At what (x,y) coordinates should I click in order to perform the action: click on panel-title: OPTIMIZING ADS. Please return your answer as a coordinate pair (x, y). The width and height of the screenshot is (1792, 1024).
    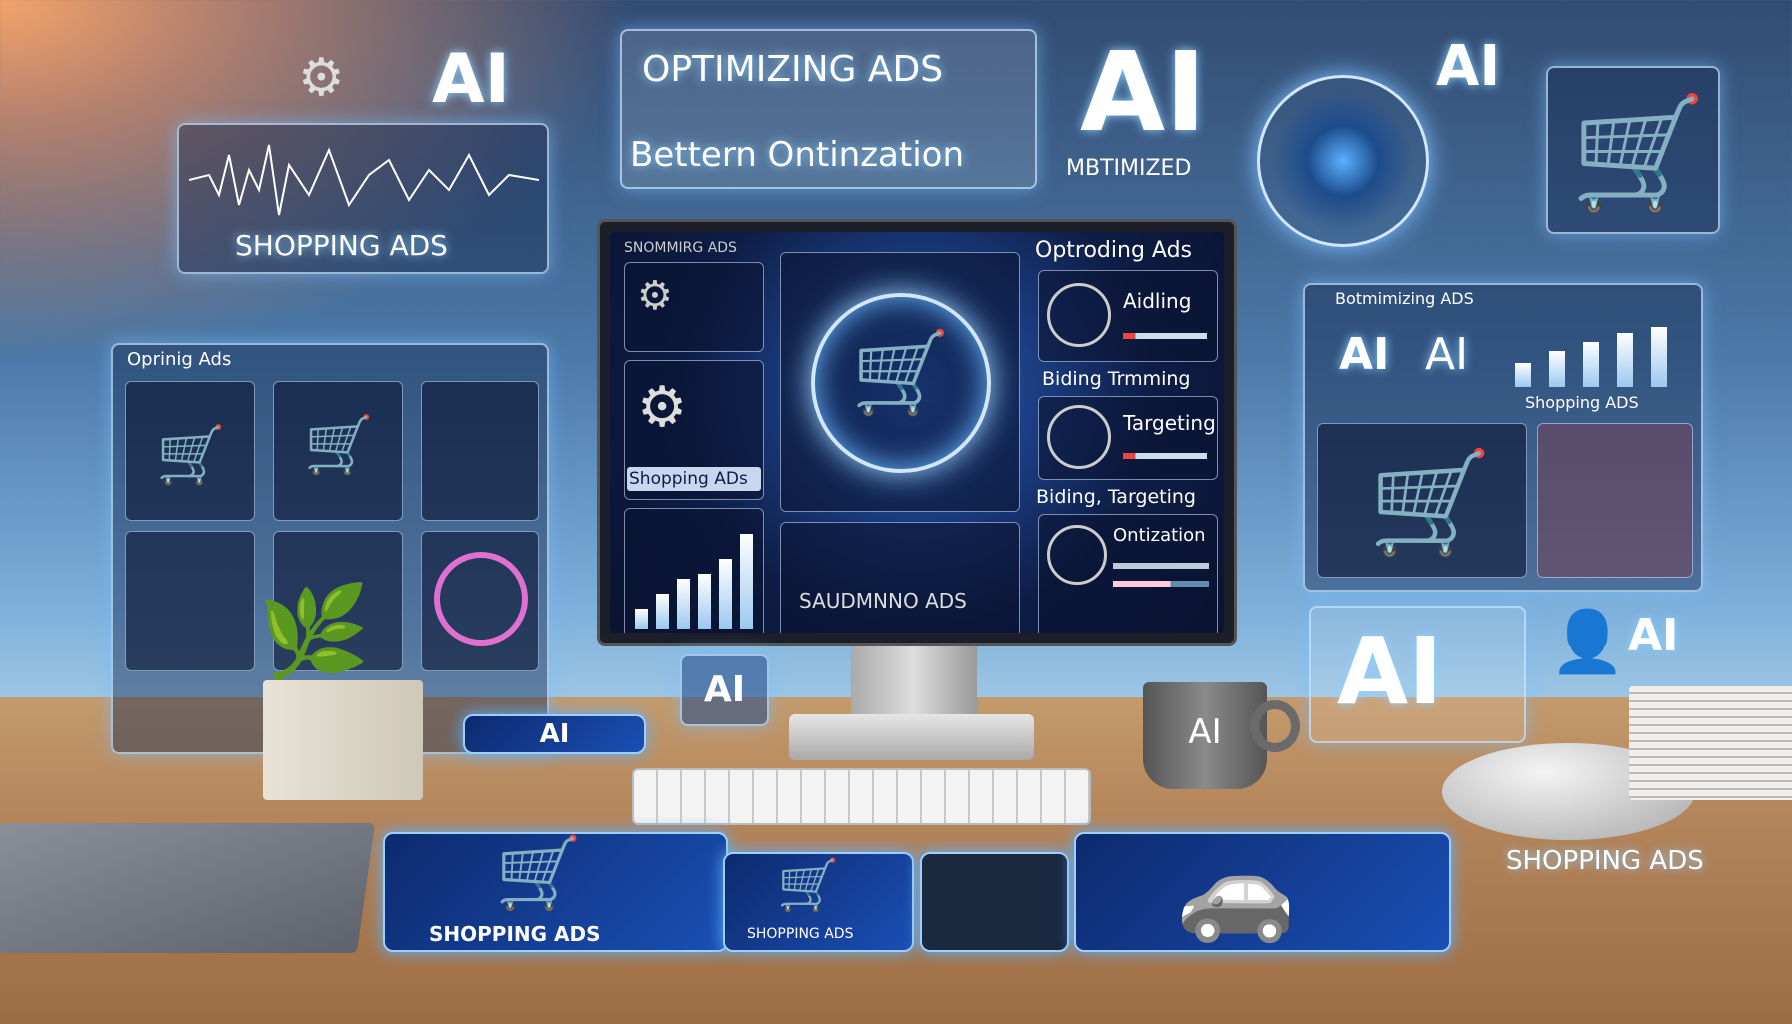
    Looking at the image, I should click on (793, 69).